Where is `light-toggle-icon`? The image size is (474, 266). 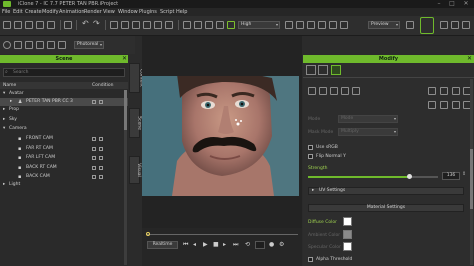
light-toggle-icon is located at coordinates (322, 25).